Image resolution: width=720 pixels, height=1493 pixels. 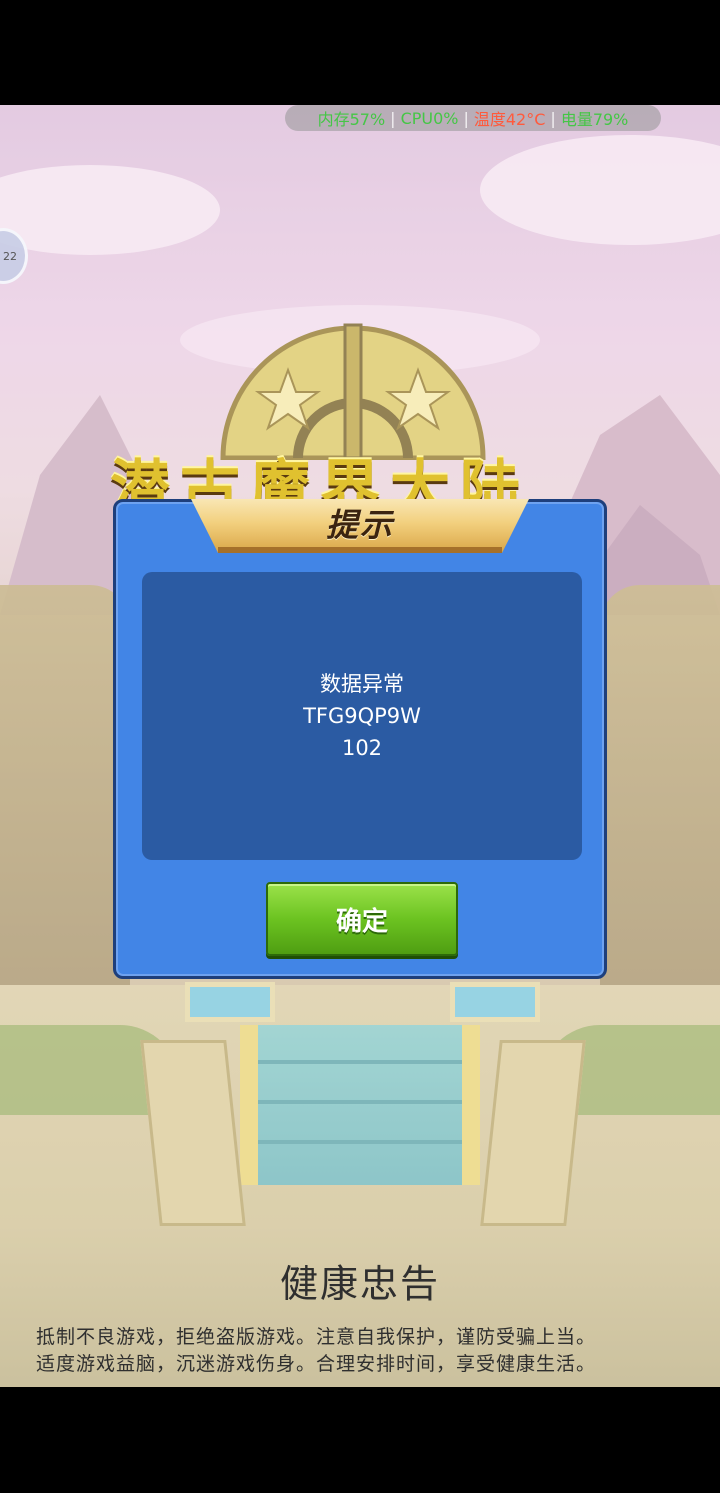 I want to click on floating-button-label: 22, so click(x=10, y=256).